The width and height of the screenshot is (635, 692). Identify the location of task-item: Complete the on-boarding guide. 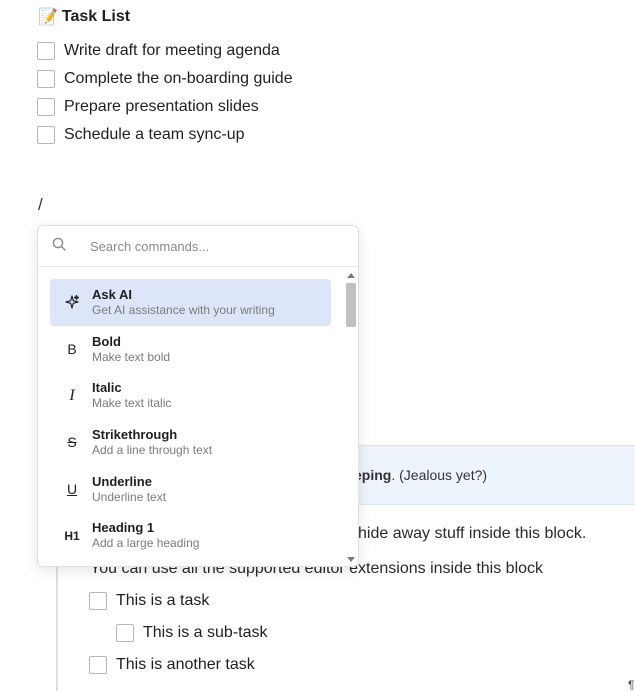
(165, 79).